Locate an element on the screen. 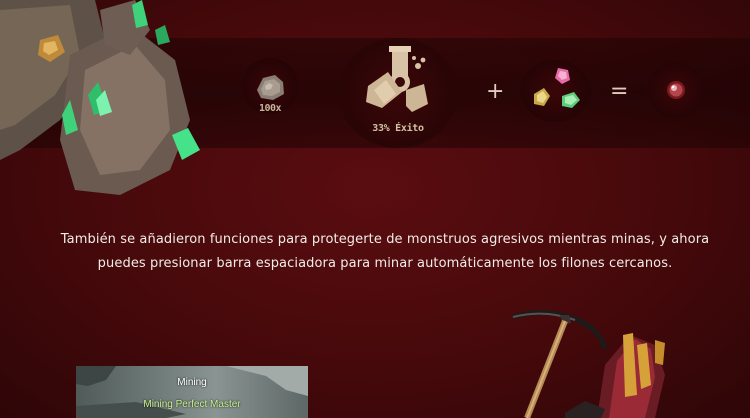 This screenshot has height=418, width=750. success-rate: 33% Éxito is located at coordinates (398, 128).